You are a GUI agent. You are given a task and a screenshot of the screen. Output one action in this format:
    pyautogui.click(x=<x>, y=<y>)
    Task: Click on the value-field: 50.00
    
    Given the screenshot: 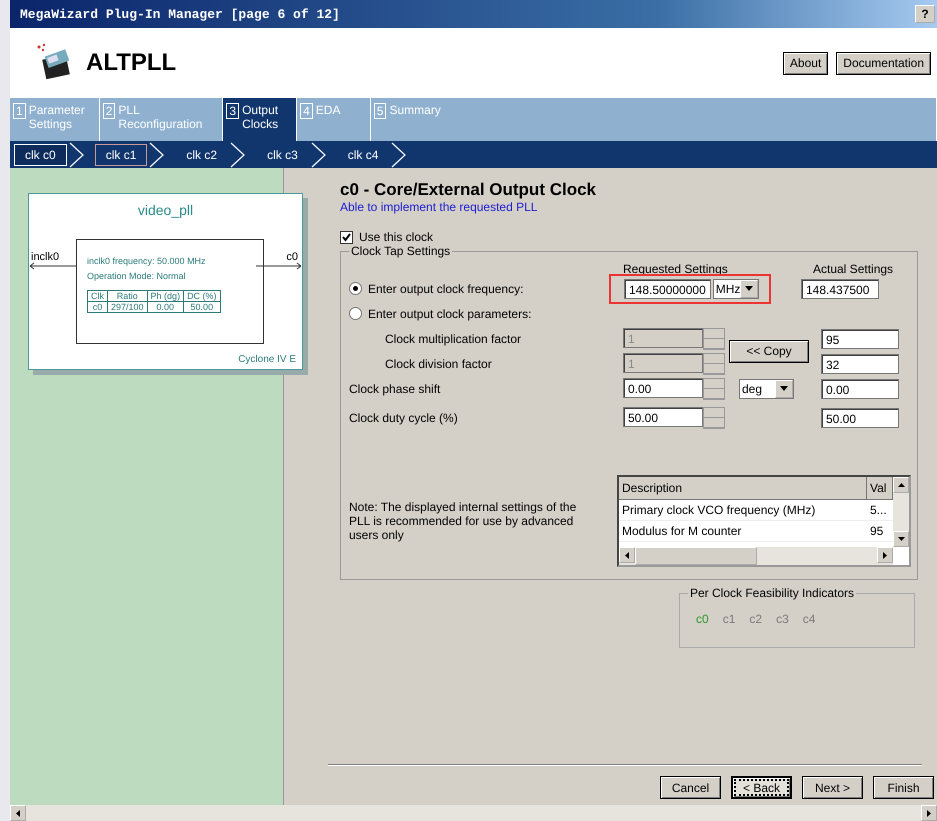 What is the action you would take?
    pyautogui.click(x=663, y=417)
    